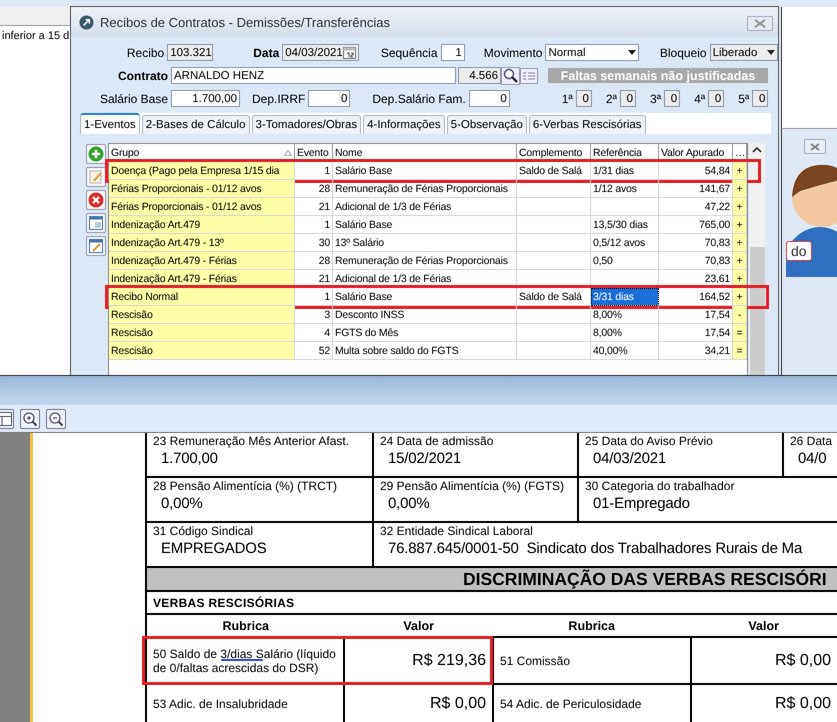 This screenshot has height=722, width=837. I want to click on zoom-out-icon, so click(56, 418).